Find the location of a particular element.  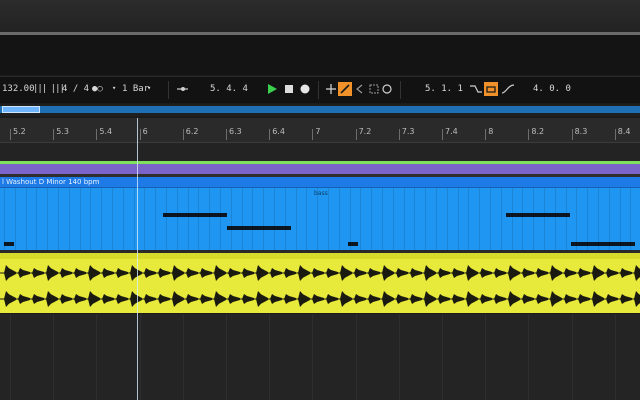

overview-track is located at coordinates (320, 109).